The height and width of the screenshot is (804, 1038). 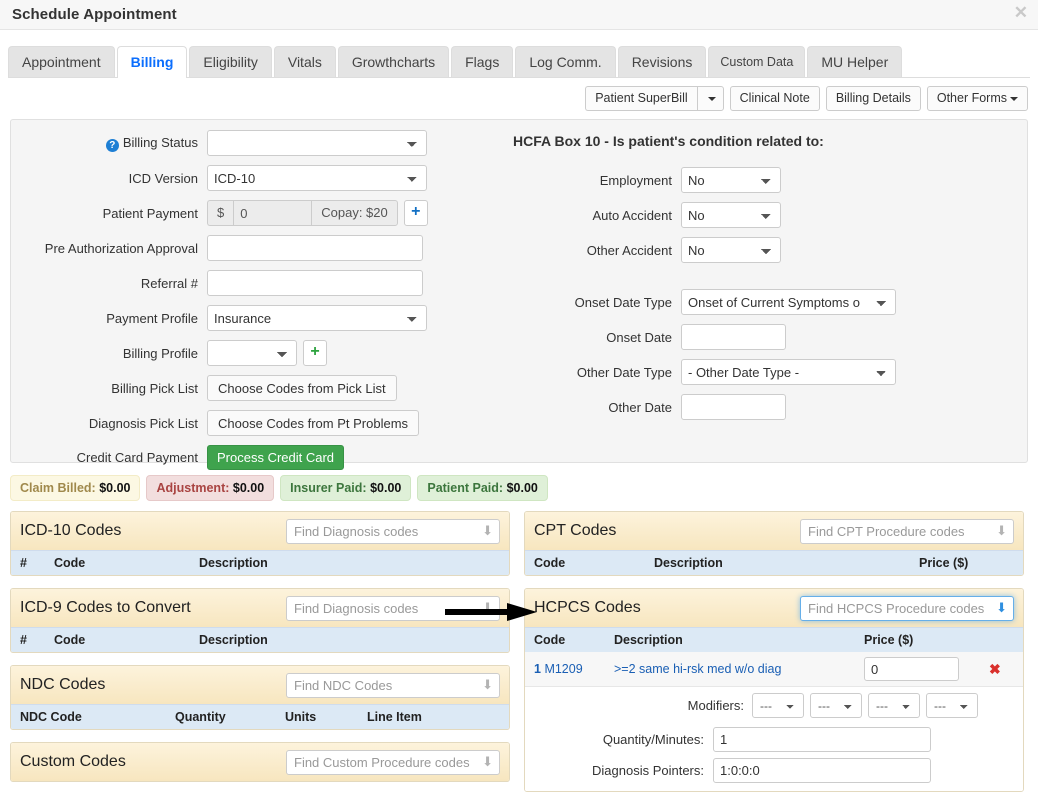 I want to click on hcpcs-search-wrap: ⬇, so click(x=907, y=608).